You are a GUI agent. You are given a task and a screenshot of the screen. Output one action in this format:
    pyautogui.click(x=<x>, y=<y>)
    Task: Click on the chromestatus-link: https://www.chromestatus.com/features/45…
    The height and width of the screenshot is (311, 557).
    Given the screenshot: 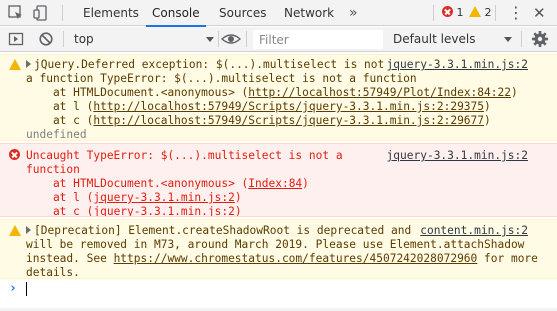 What is the action you would take?
    pyautogui.click(x=296, y=258)
    